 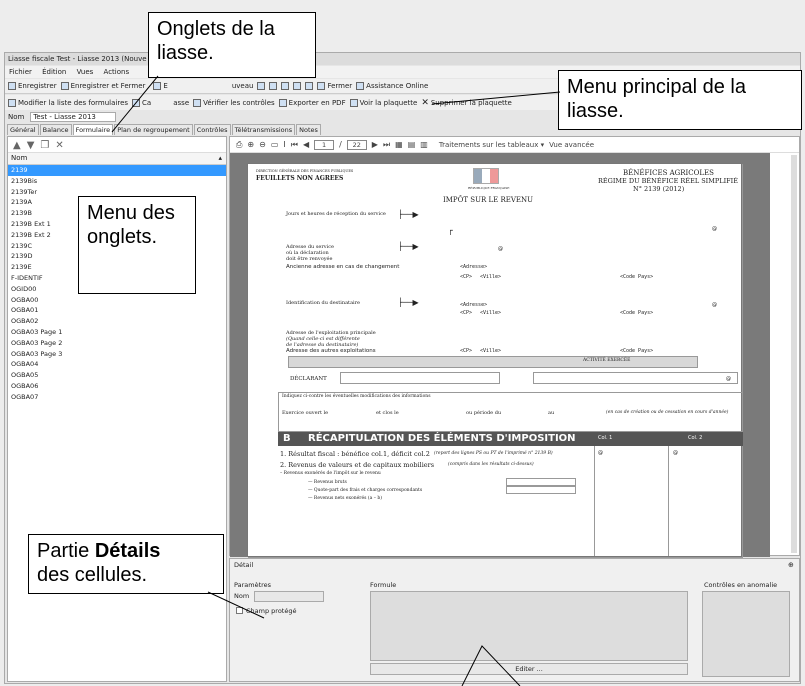 I want to click on first-page-icon: ⏮, so click(x=294, y=145).